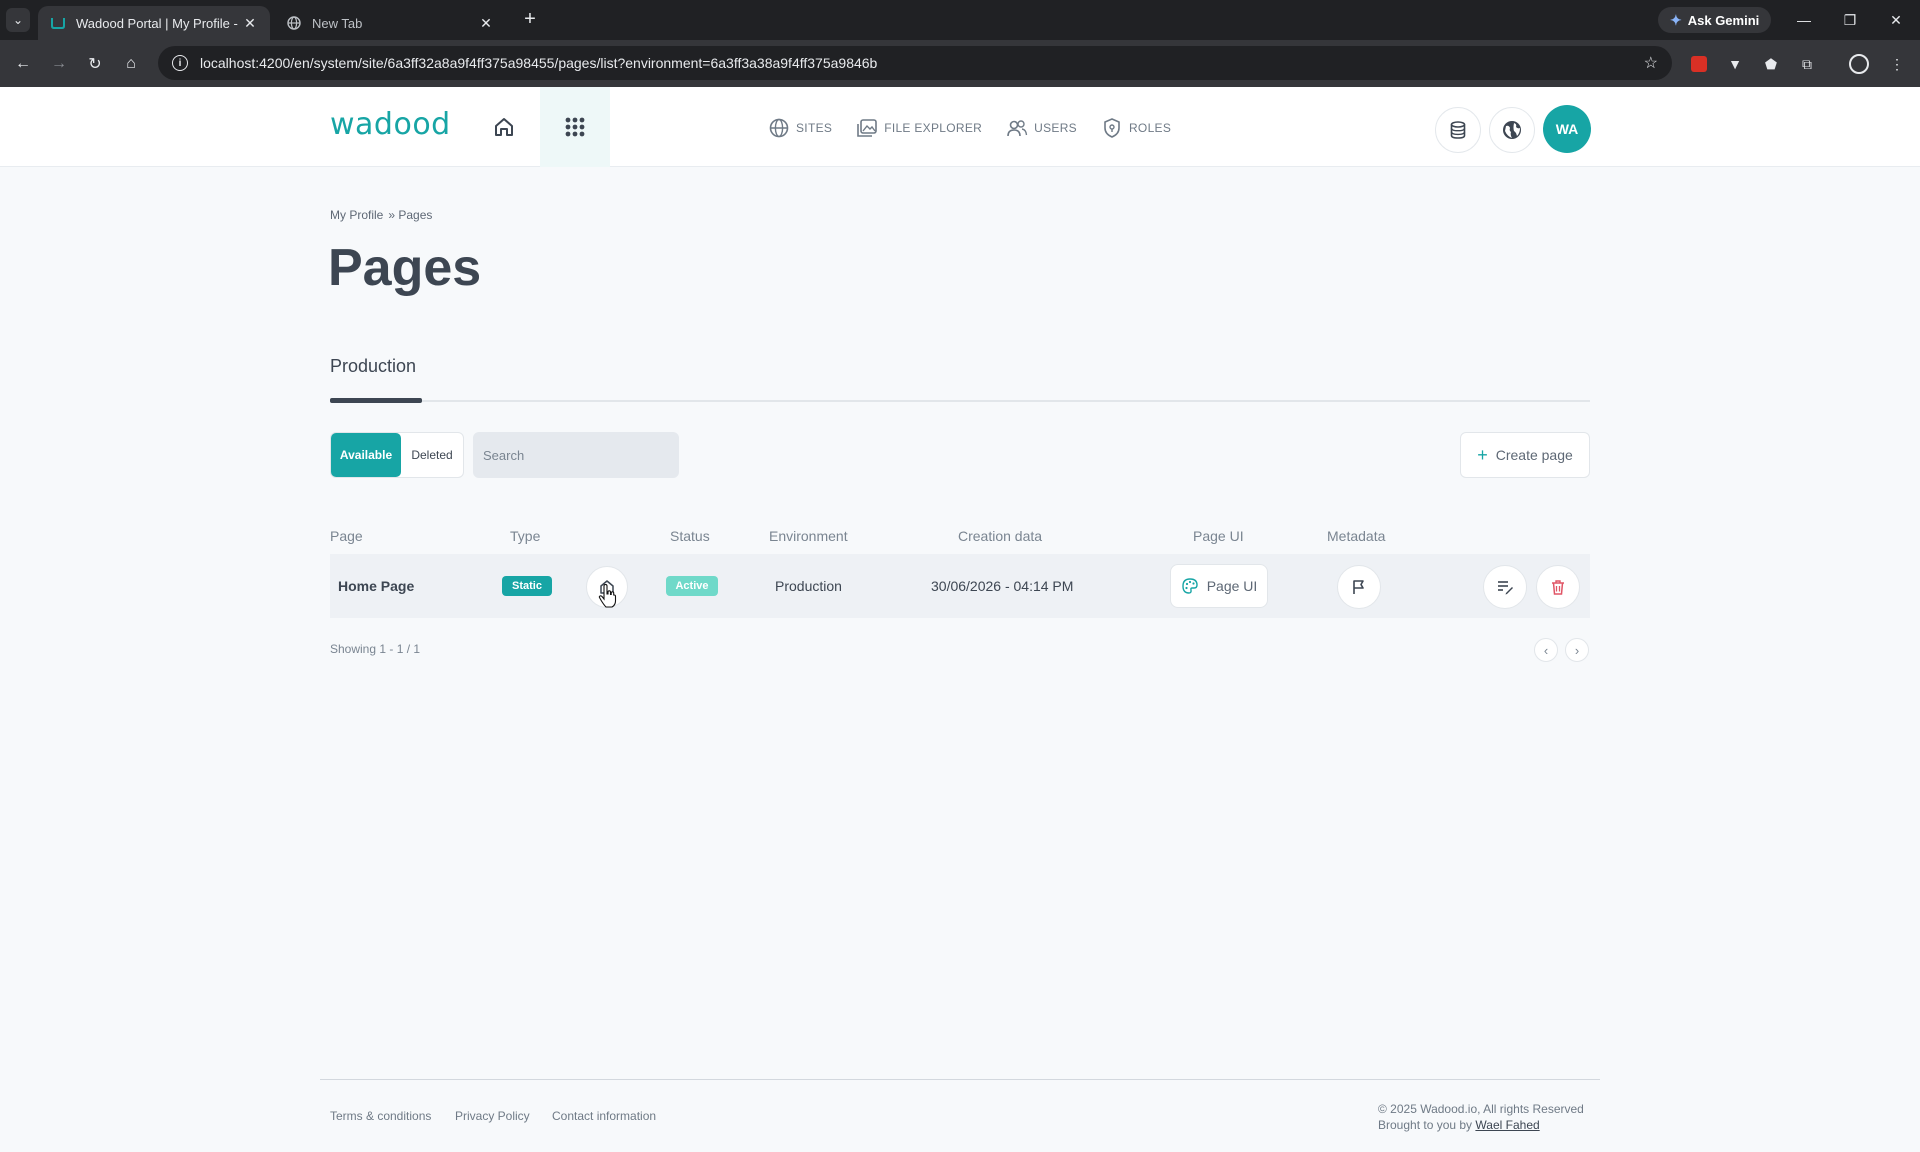 This screenshot has width=1920, height=1152. I want to click on browser-menu-icon: ⋮, so click(1897, 64).